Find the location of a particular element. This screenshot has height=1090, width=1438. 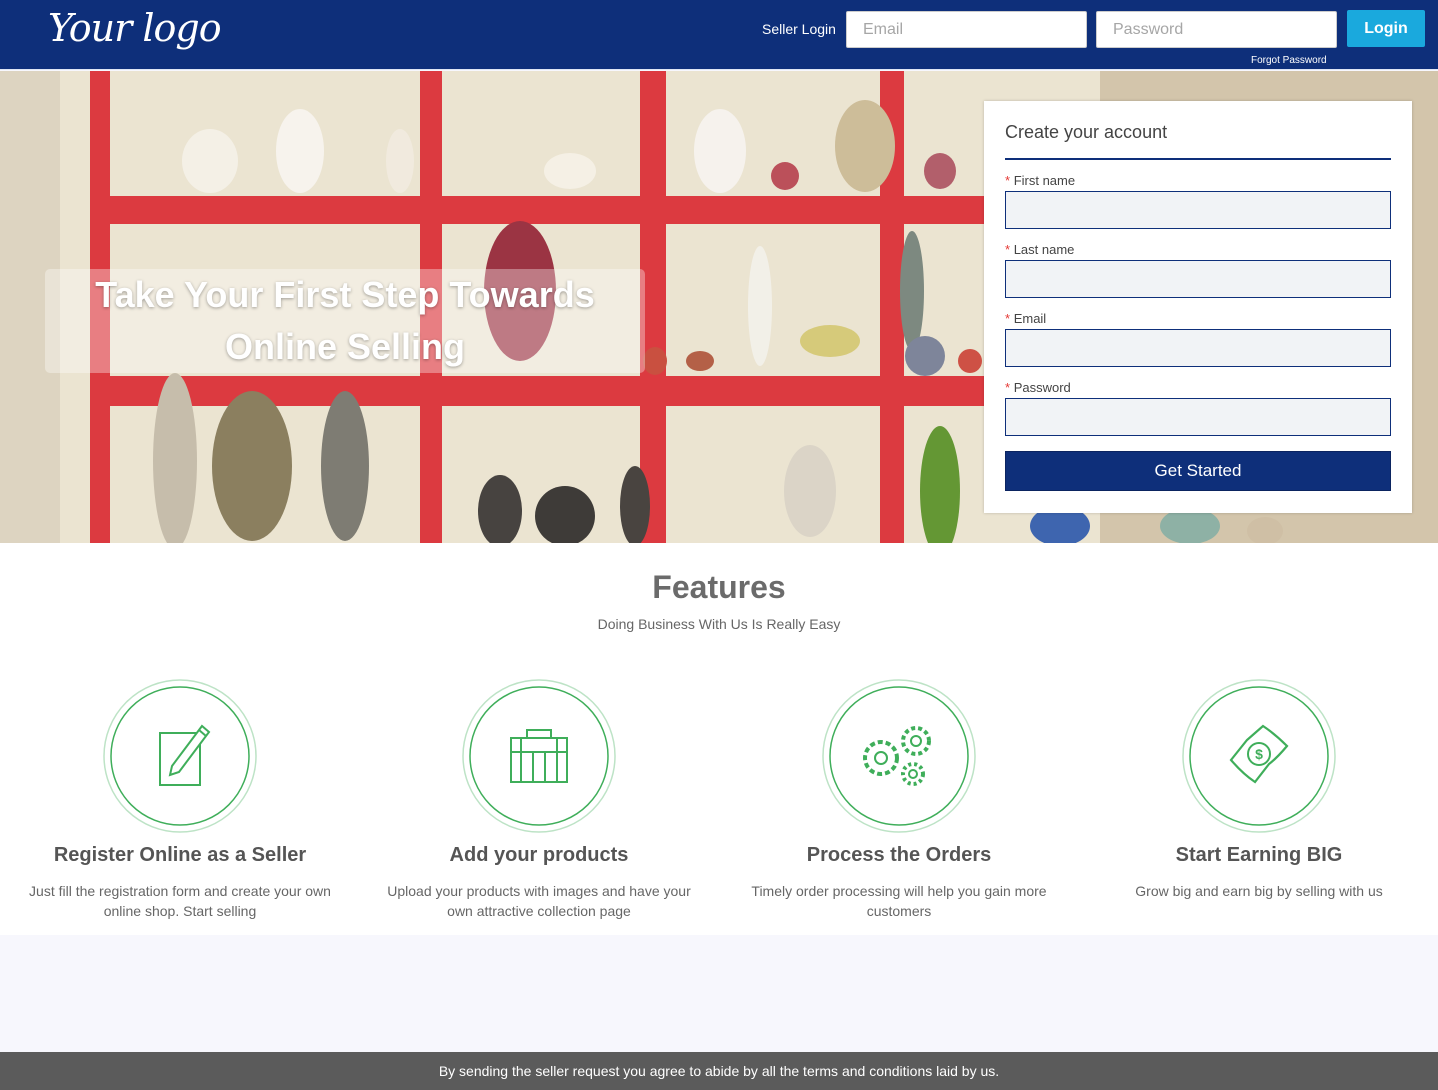

last-name-label: * Last name is located at coordinates (1198, 250).